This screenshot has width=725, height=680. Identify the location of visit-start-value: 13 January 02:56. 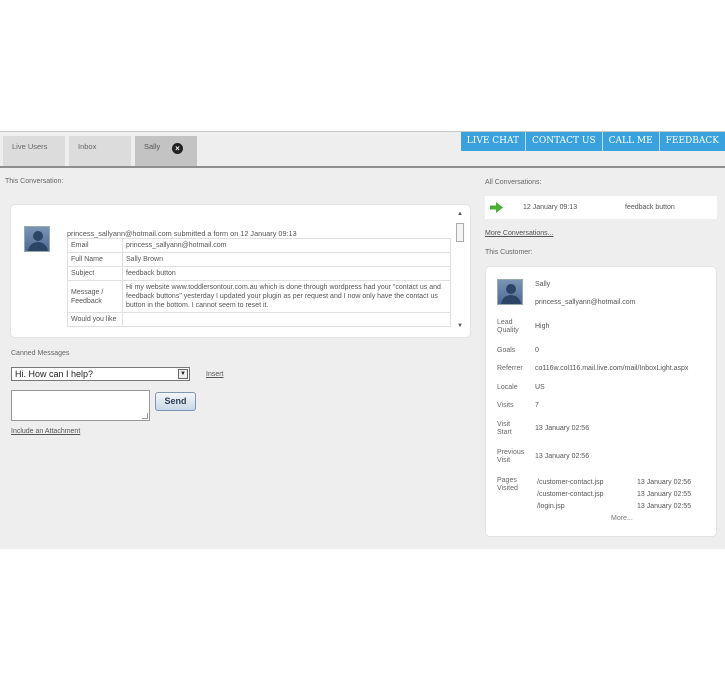
(562, 428).